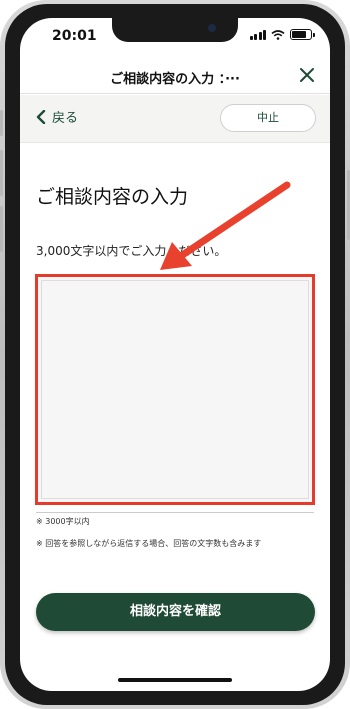 This screenshot has width=350, height=709. What do you see at coordinates (149, 543) in the screenshot?
I see `reply-count-note: ※ 回答を参照しながら返信する場合、回答の文字数も含みます` at bounding box center [149, 543].